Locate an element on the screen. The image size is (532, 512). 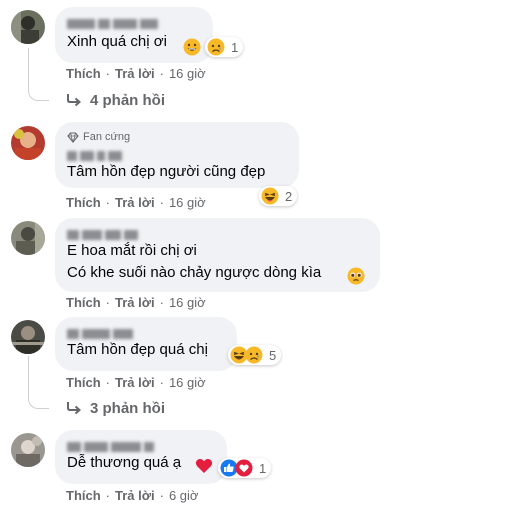
fan-badge: Fan cứng is located at coordinates (177, 137).